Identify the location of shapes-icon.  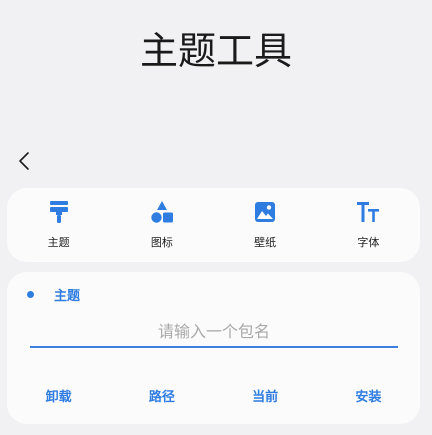
(162, 212).